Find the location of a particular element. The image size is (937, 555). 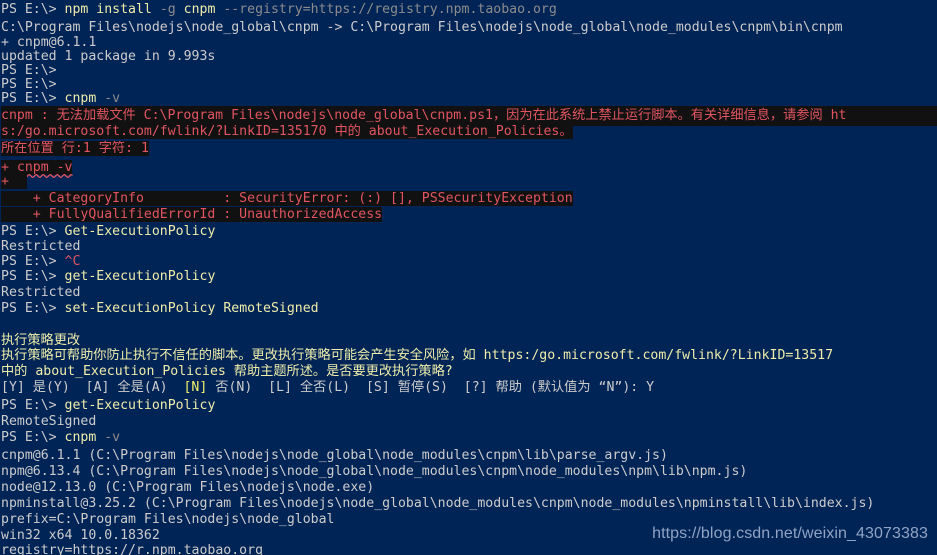

terminal-text: [N] is located at coordinates (195, 387).